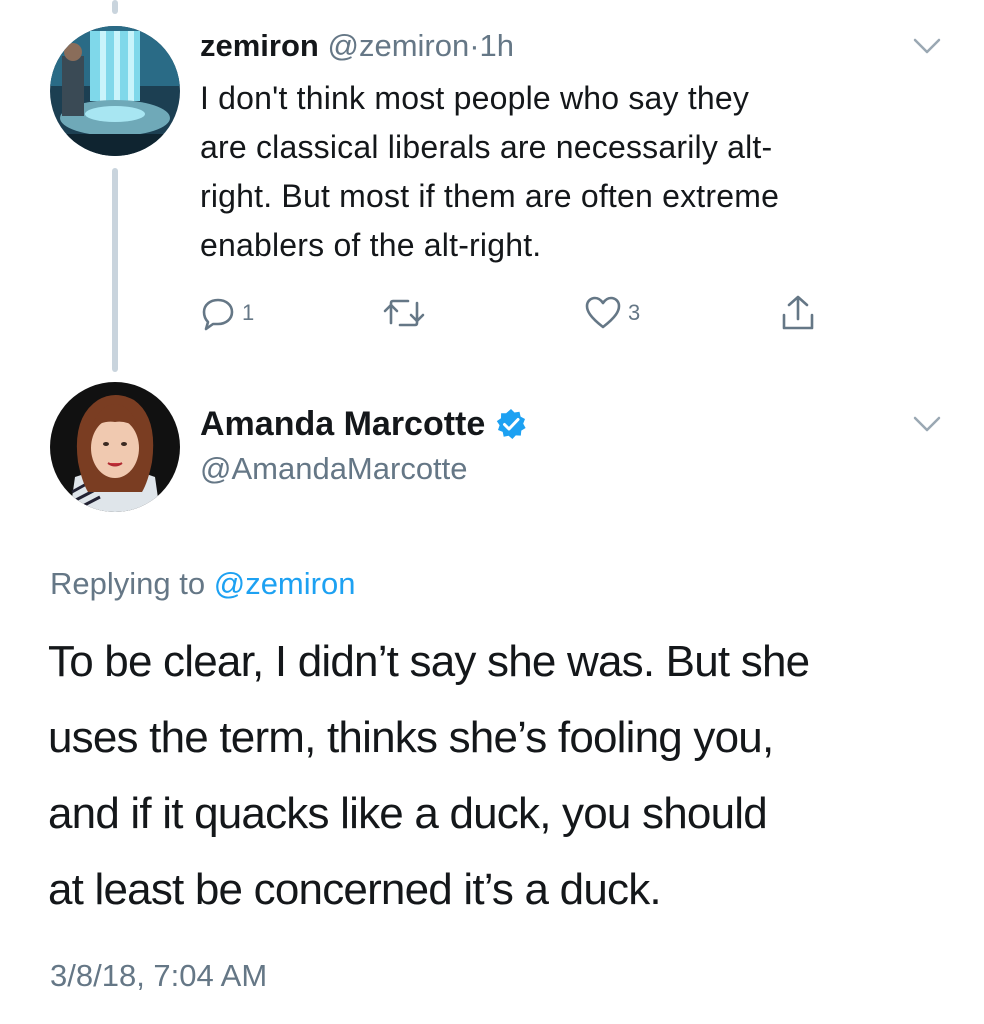 The height and width of the screenshot is (1024, 984). Describe the element at coordinates (398, 45) in the screenshot. I see `author-handle: @zemiron` at that location.